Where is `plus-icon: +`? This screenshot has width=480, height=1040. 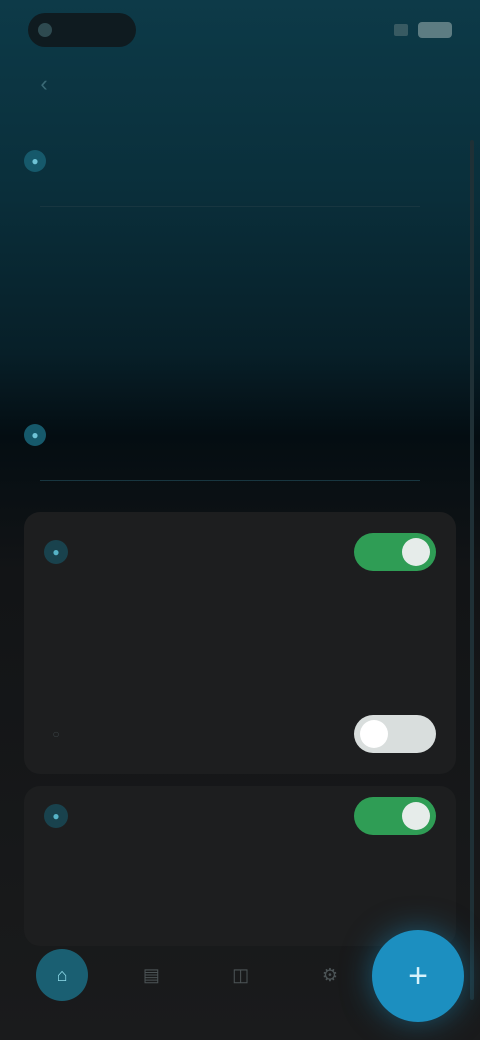 plus-icon: + is located at coordinates (418, 975).